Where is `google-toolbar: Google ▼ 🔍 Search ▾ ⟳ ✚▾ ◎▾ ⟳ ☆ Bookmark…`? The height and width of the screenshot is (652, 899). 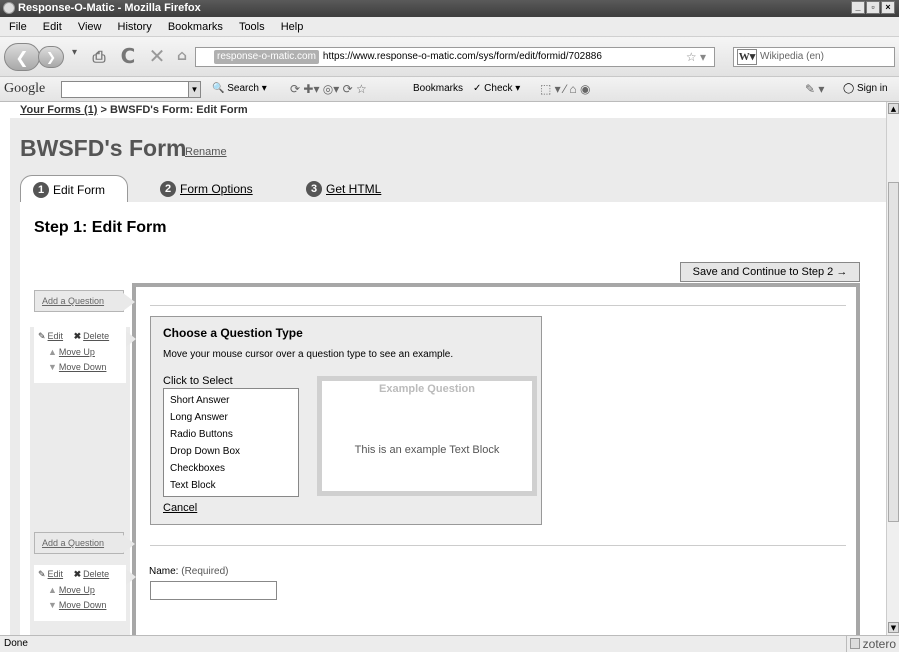
google-toolbar: Google ▼ 🔍 Search ▾ ⟳ ✚▾ ◎▾ ⟳ ☆ Bookmark… is located at coordinates (449, 89).